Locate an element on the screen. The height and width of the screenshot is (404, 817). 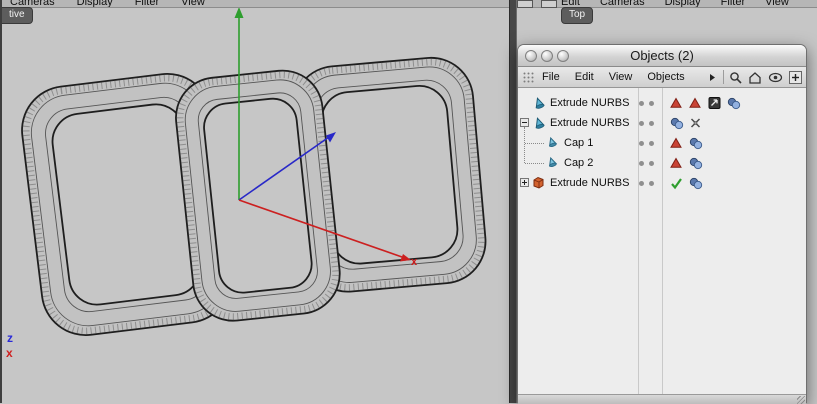
left-viewport-menubar: Cameras Display Filter View is located at coordinates (255, 4).